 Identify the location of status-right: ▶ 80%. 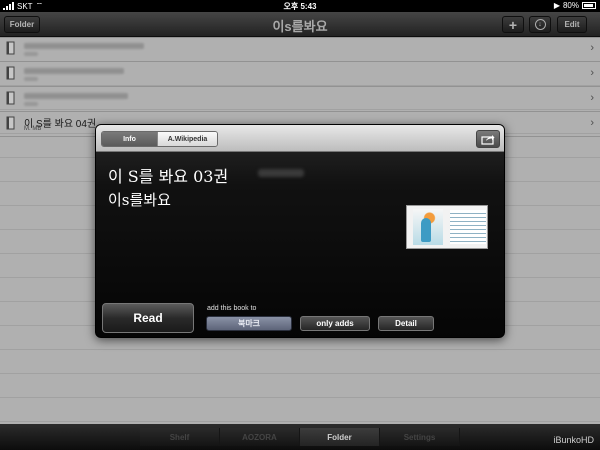
(575, 5).